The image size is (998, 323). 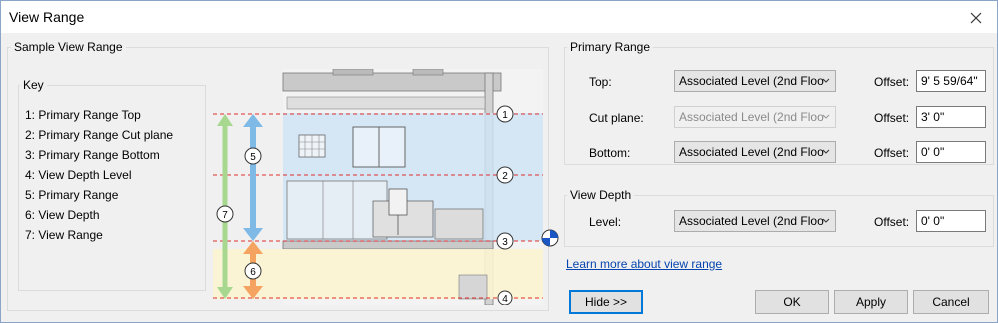 I want to click on top-level-select: Associated Level (2nd Floo, so click(x=755, y=81).